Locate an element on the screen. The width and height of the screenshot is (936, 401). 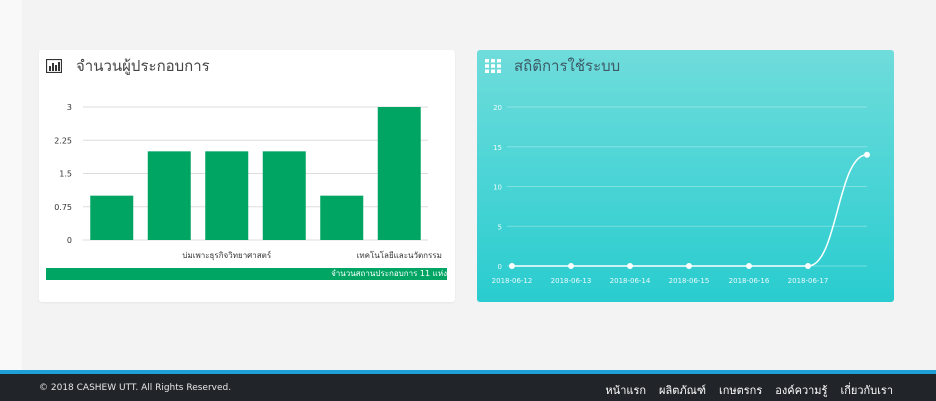
y-tick-label: 10 is located at coordinates (497, 188).